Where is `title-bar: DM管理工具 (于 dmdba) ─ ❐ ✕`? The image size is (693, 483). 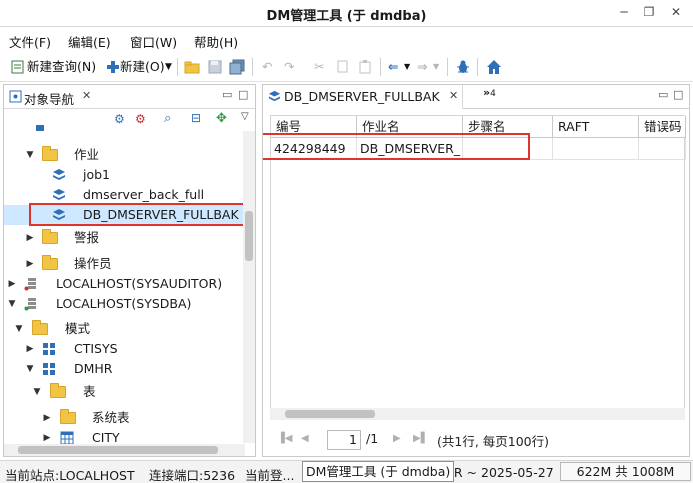 title-bar: DM管理工具 (于 dmdba) ─ ❐ ✕ is located at coordinates (346, 13).